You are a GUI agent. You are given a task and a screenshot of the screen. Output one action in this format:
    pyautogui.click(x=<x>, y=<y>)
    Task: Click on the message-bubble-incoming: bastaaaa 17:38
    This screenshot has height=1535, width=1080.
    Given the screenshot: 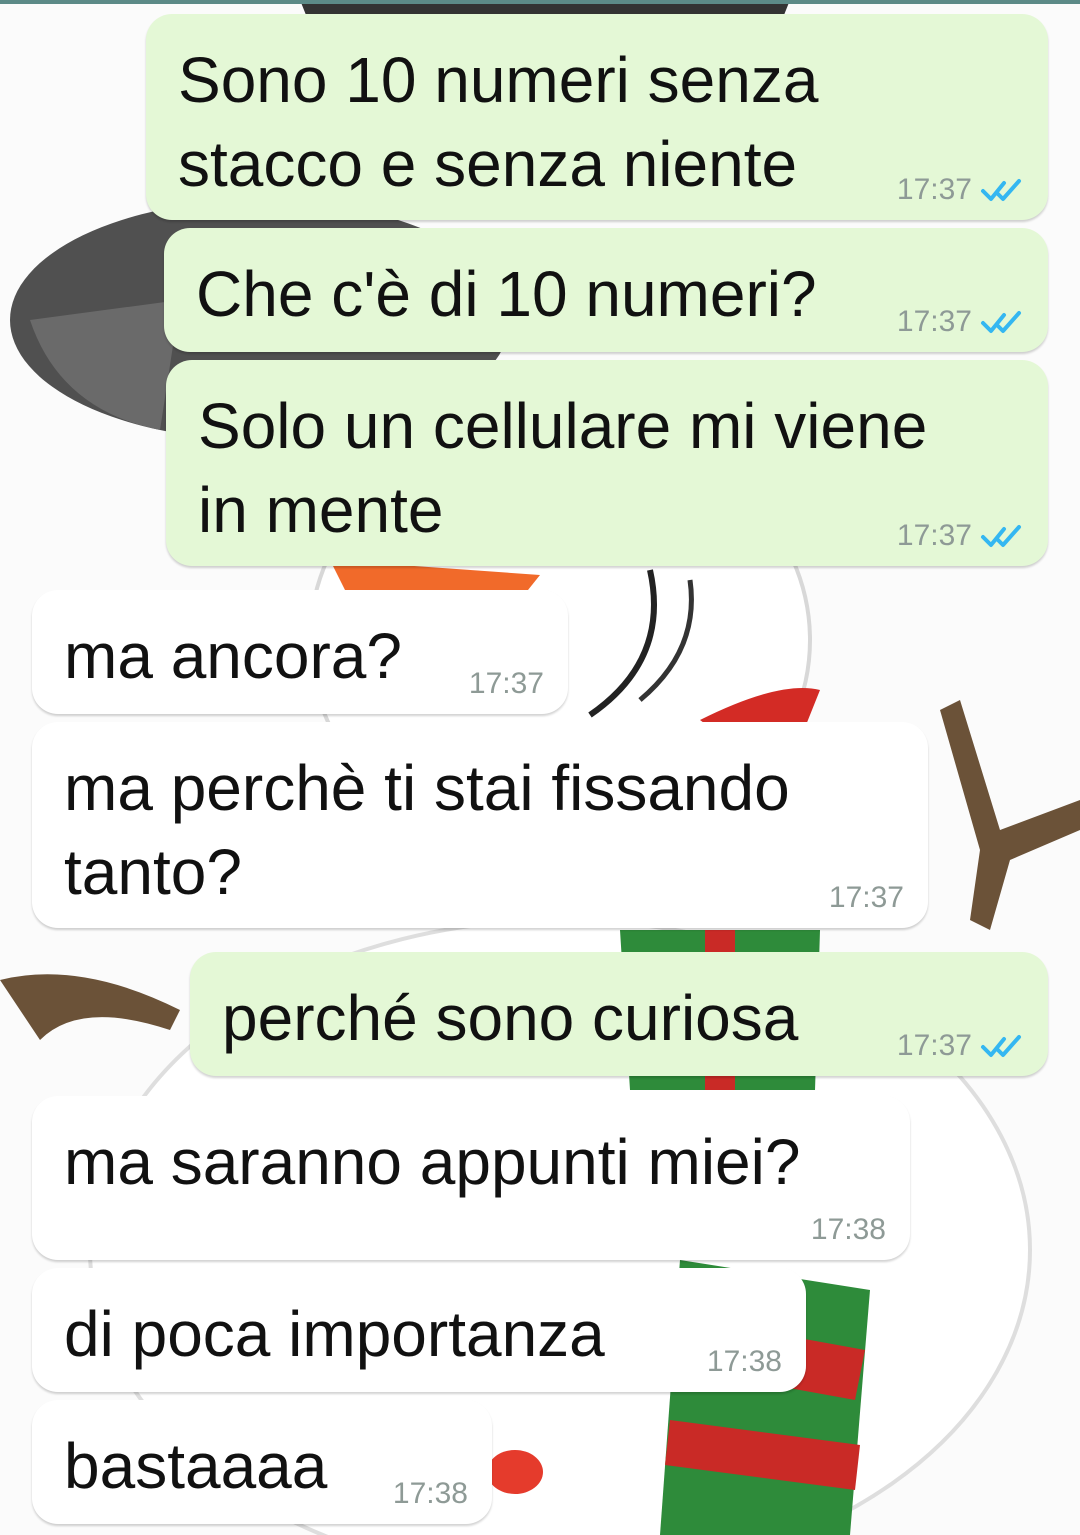 What is the action you would take?
    pyautogui.click(x=262, y=1462)
    